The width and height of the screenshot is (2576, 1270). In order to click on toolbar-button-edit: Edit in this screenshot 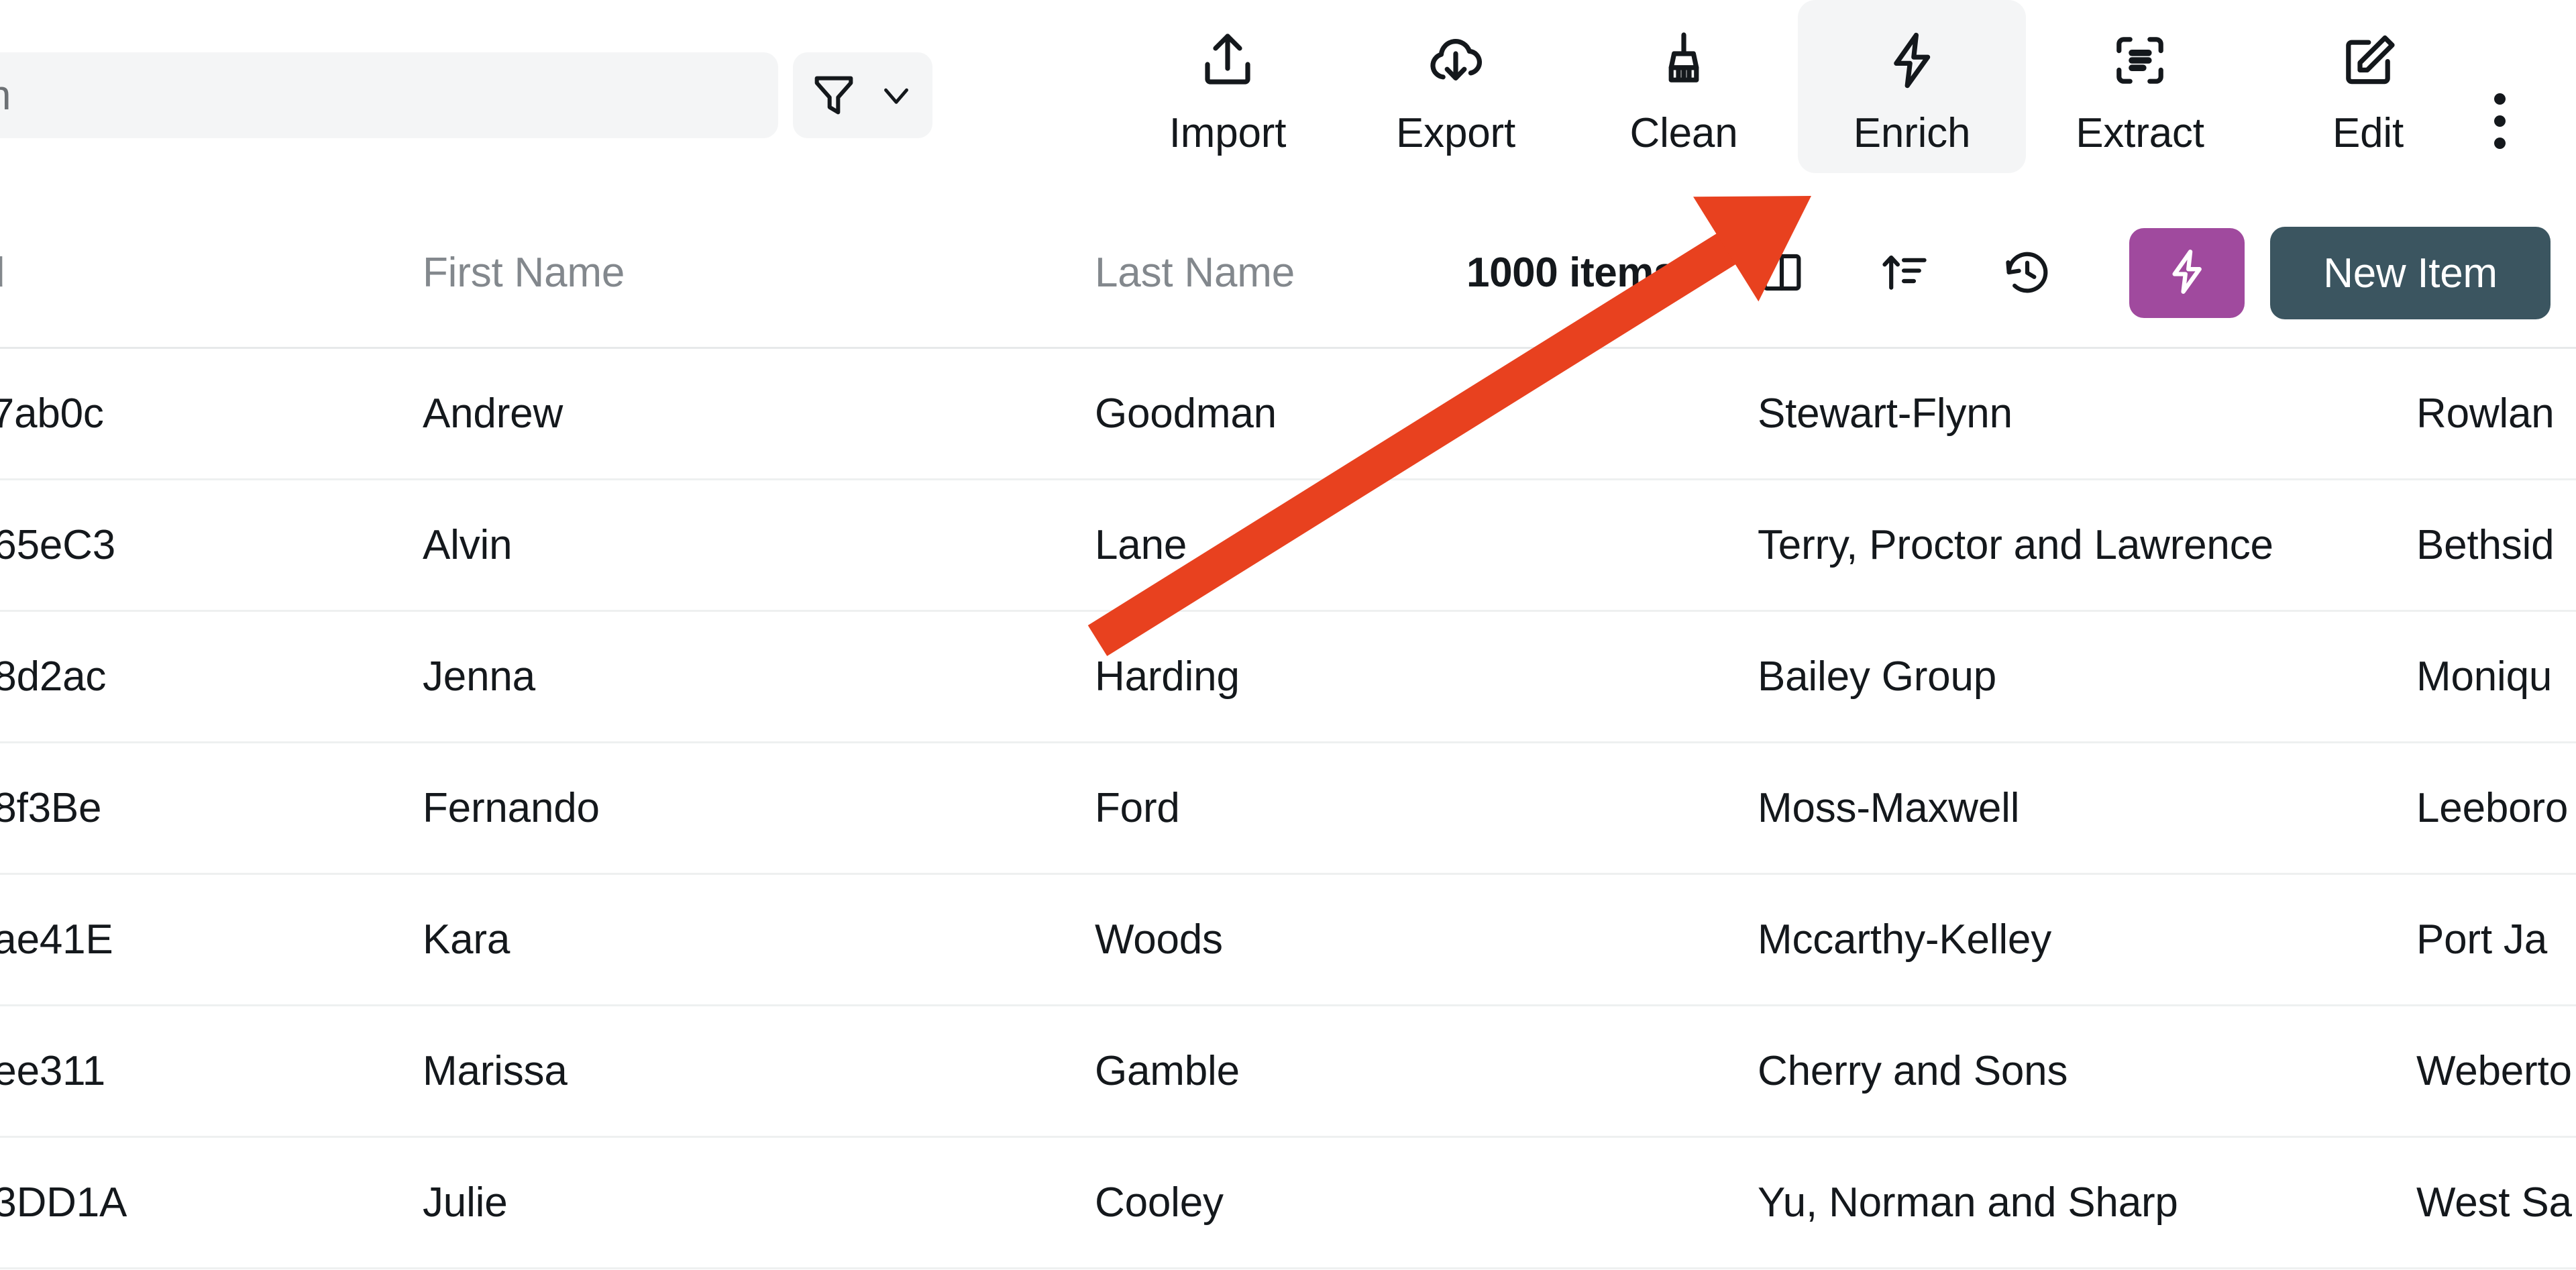, I will do `click(2368, 86)`.